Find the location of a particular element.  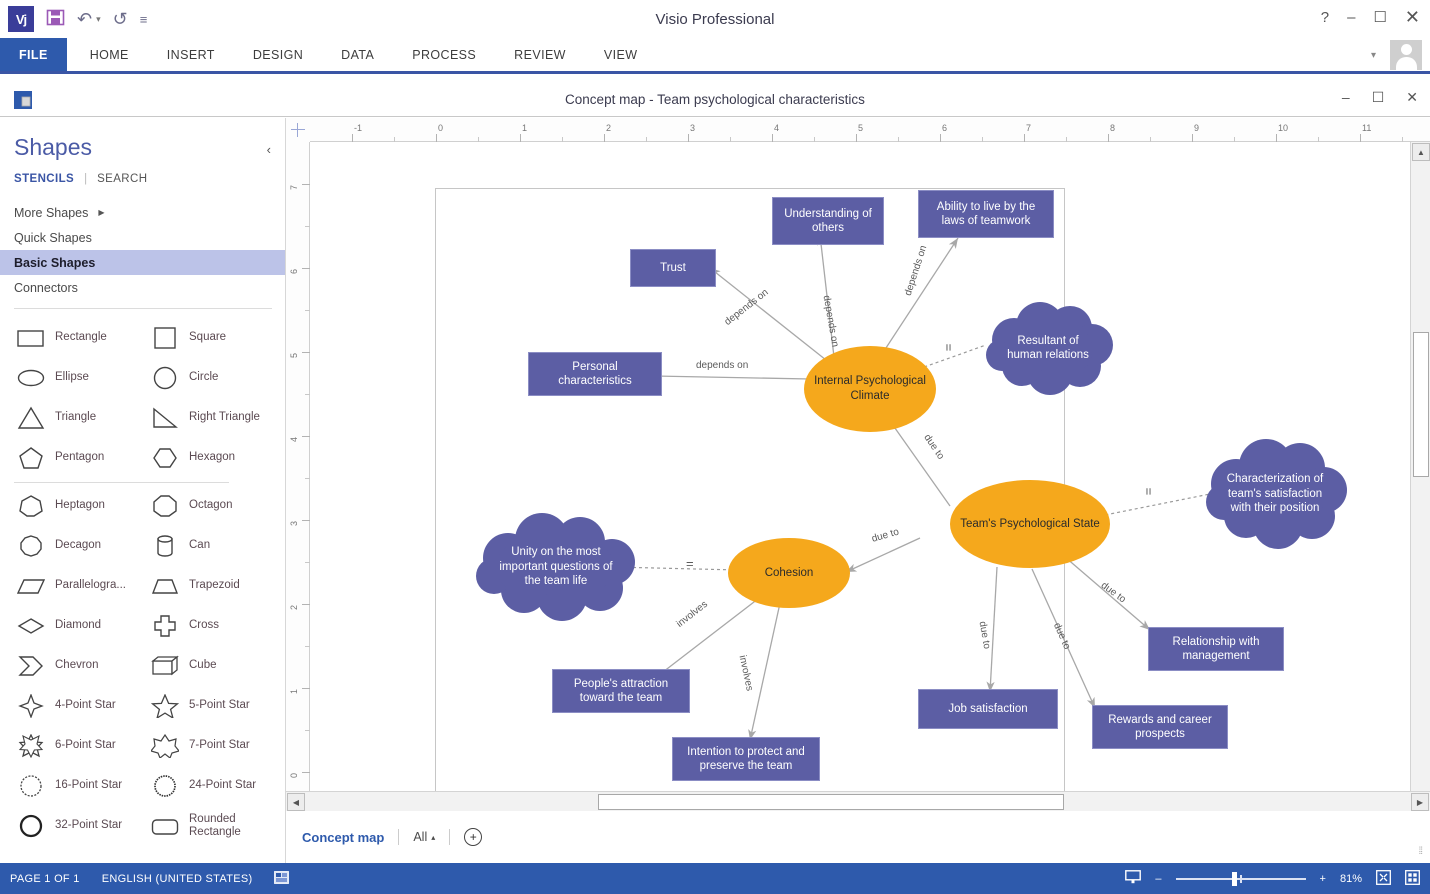

node-internal-psychological-climate: Internal Psychological Climate is located at coordinates (870, 389).